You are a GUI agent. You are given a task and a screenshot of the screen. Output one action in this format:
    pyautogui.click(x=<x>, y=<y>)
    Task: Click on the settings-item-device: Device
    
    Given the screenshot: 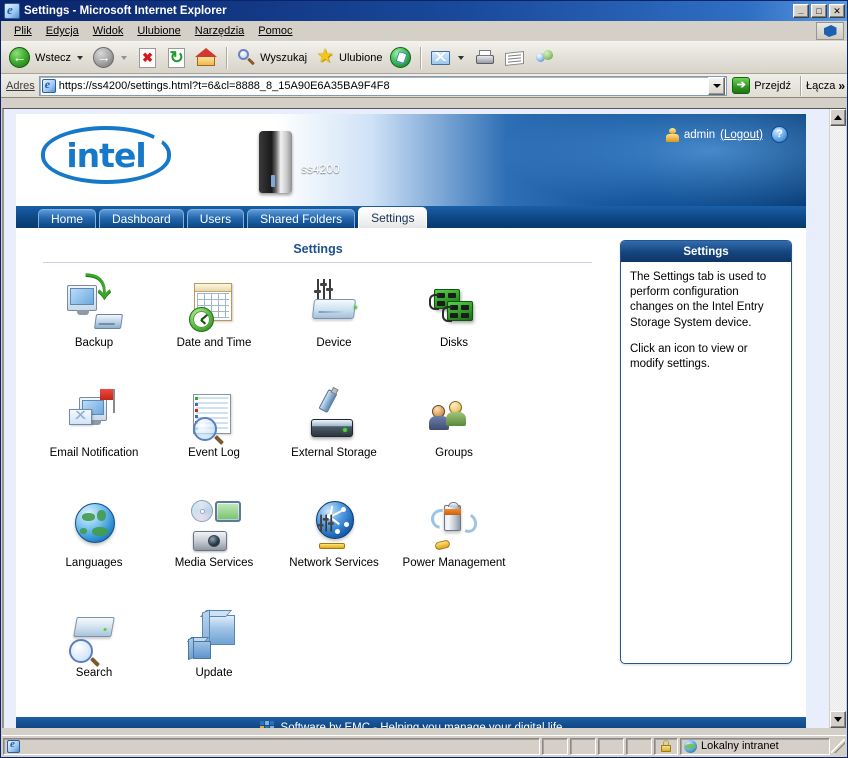 What is the action you would take?
    pyautogui.click(x=334, y=332)
    